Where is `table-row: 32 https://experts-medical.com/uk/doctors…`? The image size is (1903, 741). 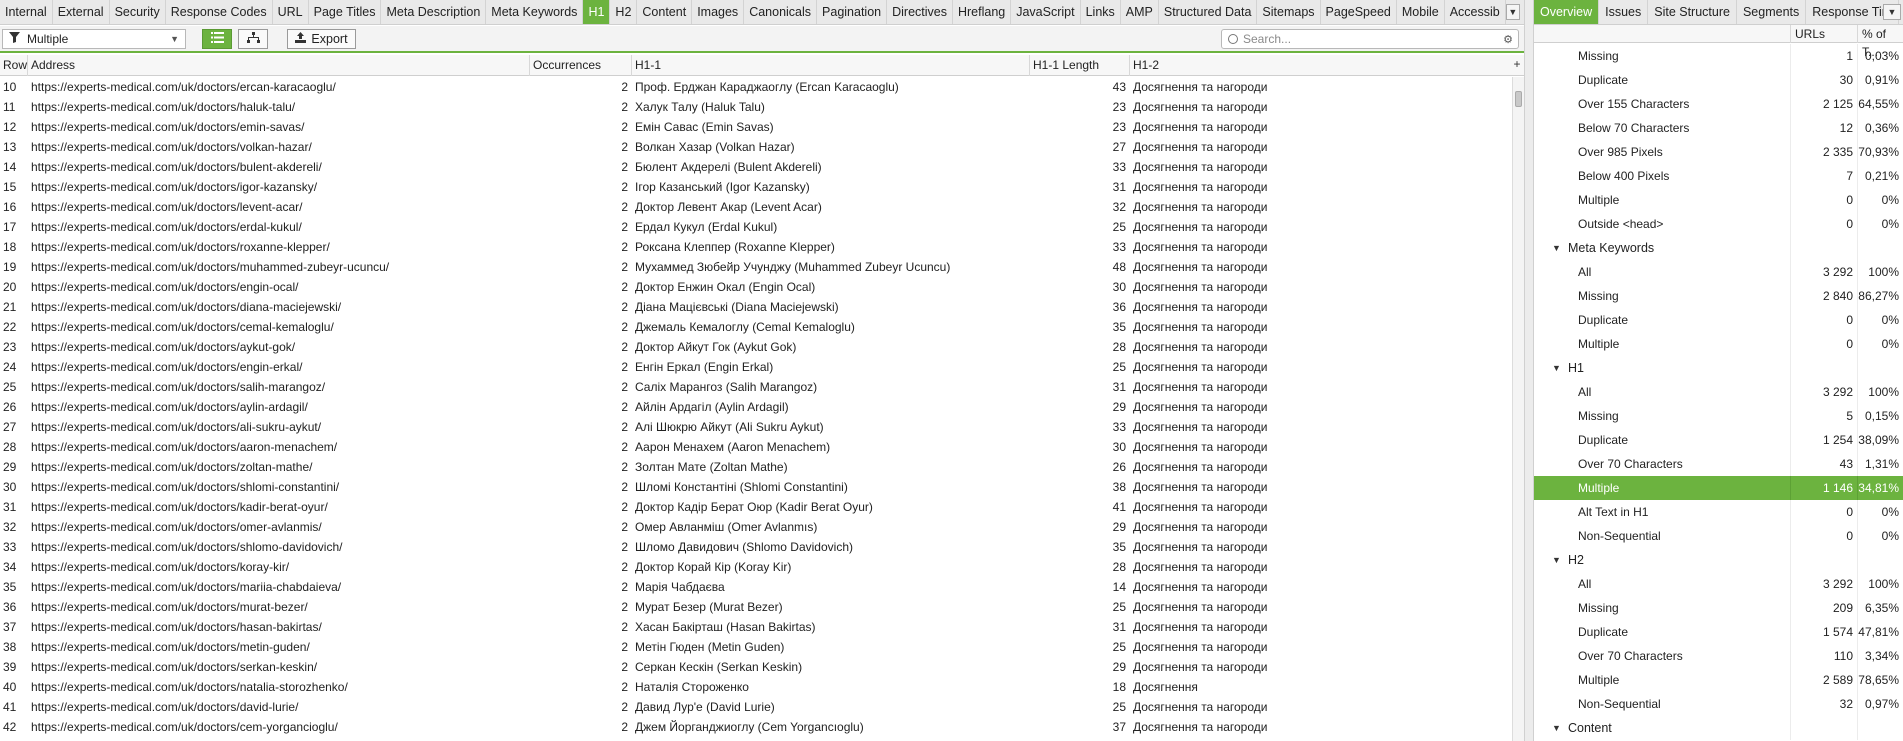
table-row: 32 https://experts-medical.com/uk/doctors… is located at coordinates (756, 527).